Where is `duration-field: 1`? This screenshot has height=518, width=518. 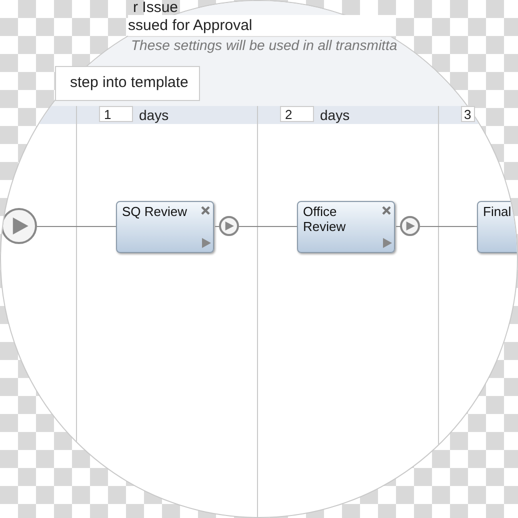 duration-field: 1 is located at coordinates (116, 114).